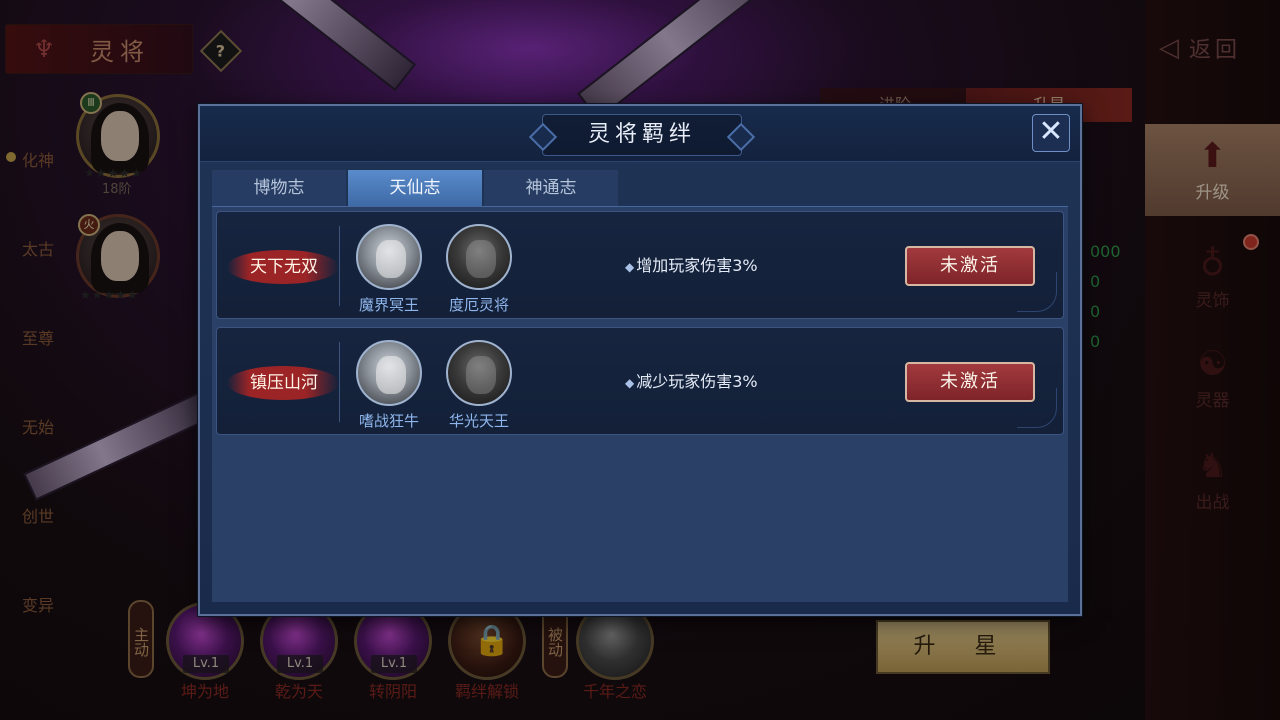 This screenshot has height=720, width=1280. I want to click on bond-hero: 嗜战狂牛, so click(389, 385).